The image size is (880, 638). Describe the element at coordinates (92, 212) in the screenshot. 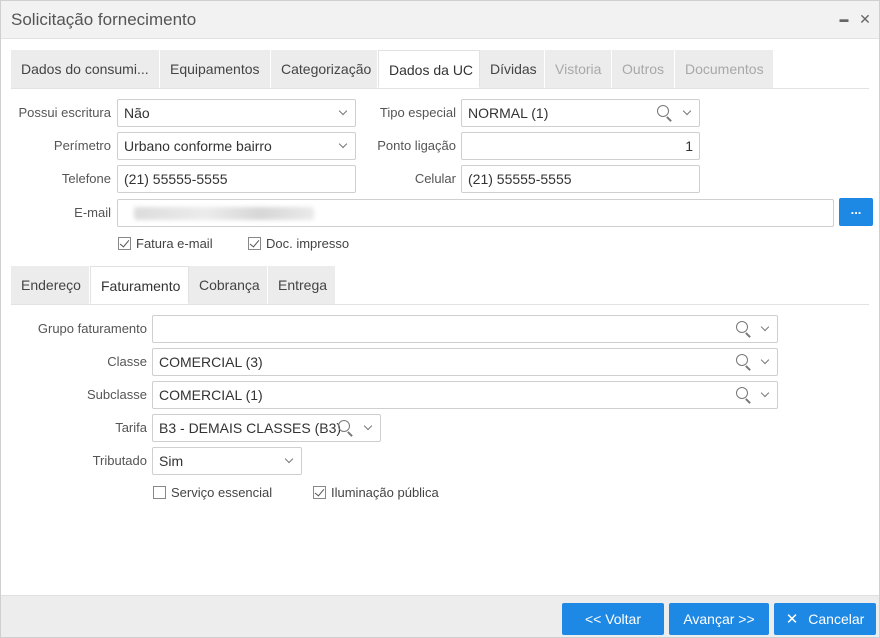

I see `email-label: E-mail` at that location.